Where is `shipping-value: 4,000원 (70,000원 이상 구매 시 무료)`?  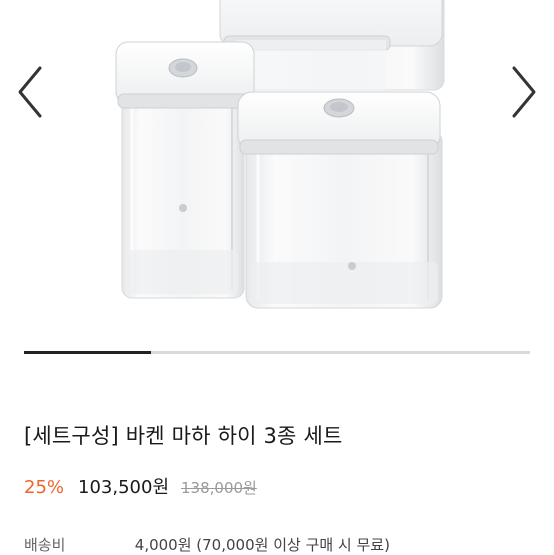
shipping-value: 4,000원 (70,000원 이상 구매 시 무료) is located at coordinates (262, 545).